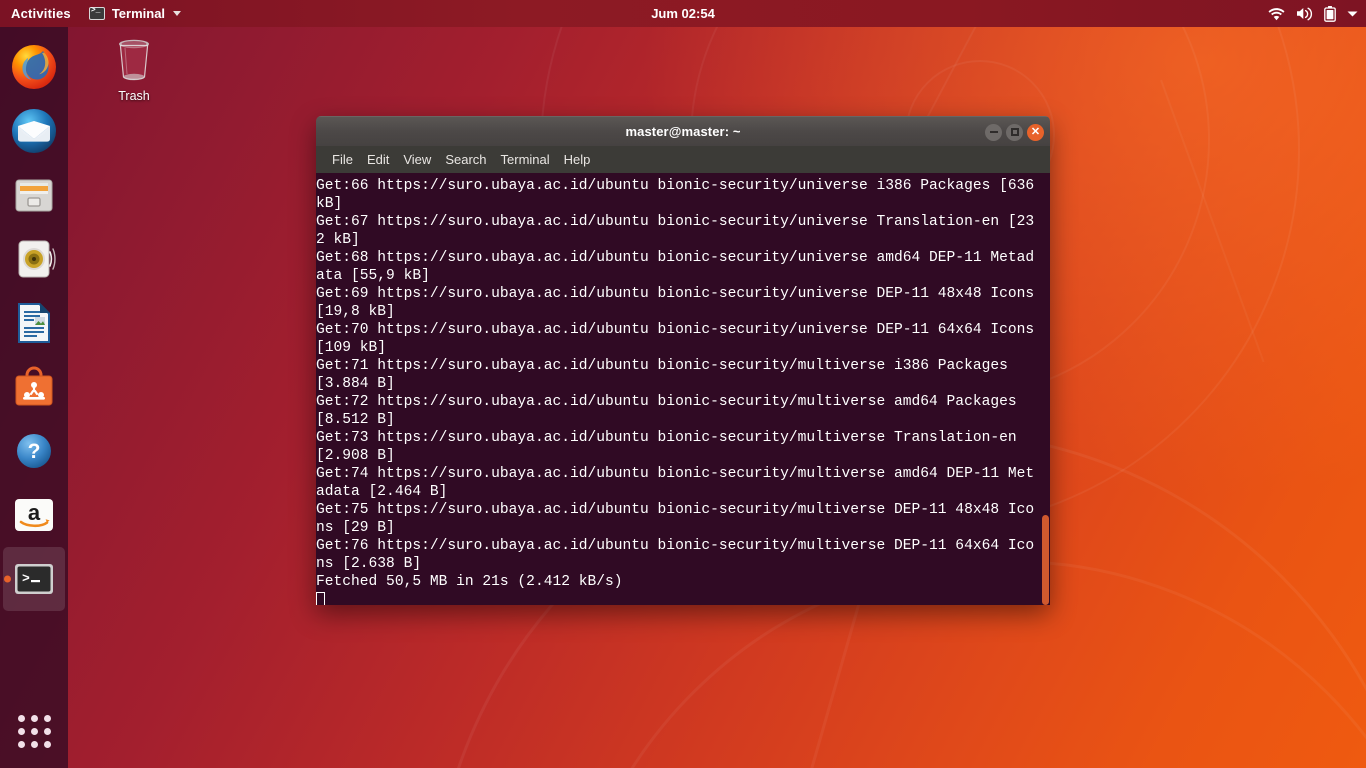  I want to click on menu-item-file: File, so click(342, 159).